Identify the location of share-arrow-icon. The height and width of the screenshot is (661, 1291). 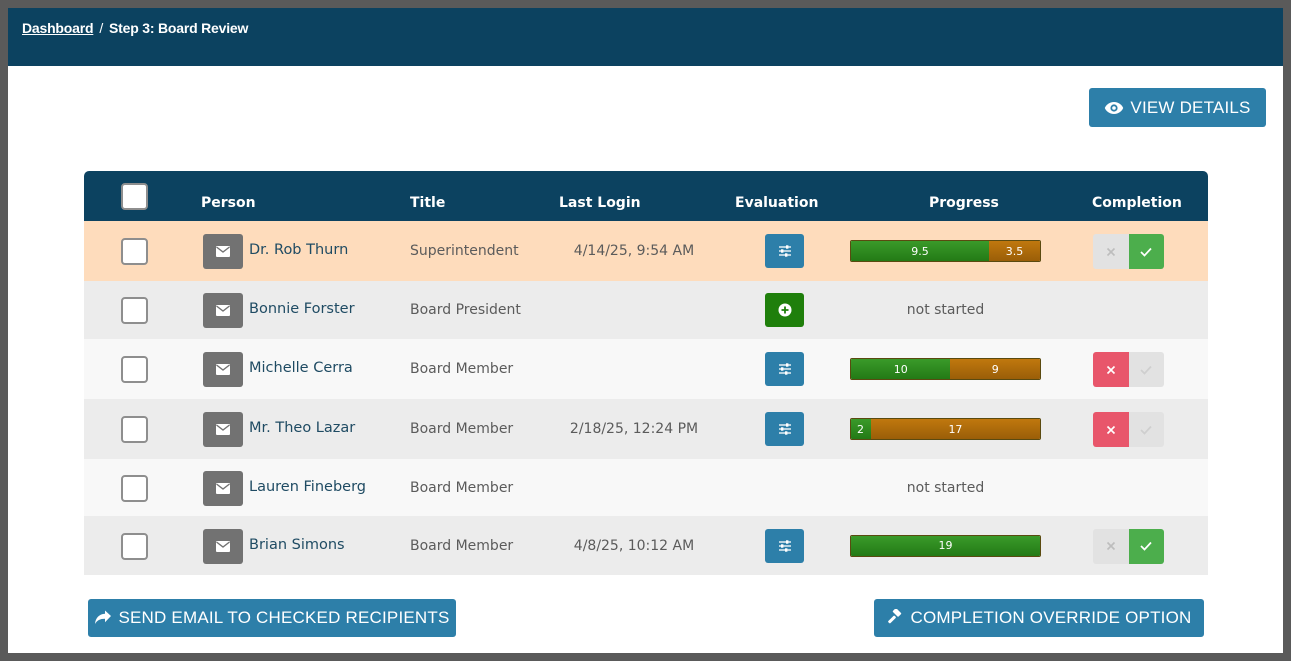
(103, 617).